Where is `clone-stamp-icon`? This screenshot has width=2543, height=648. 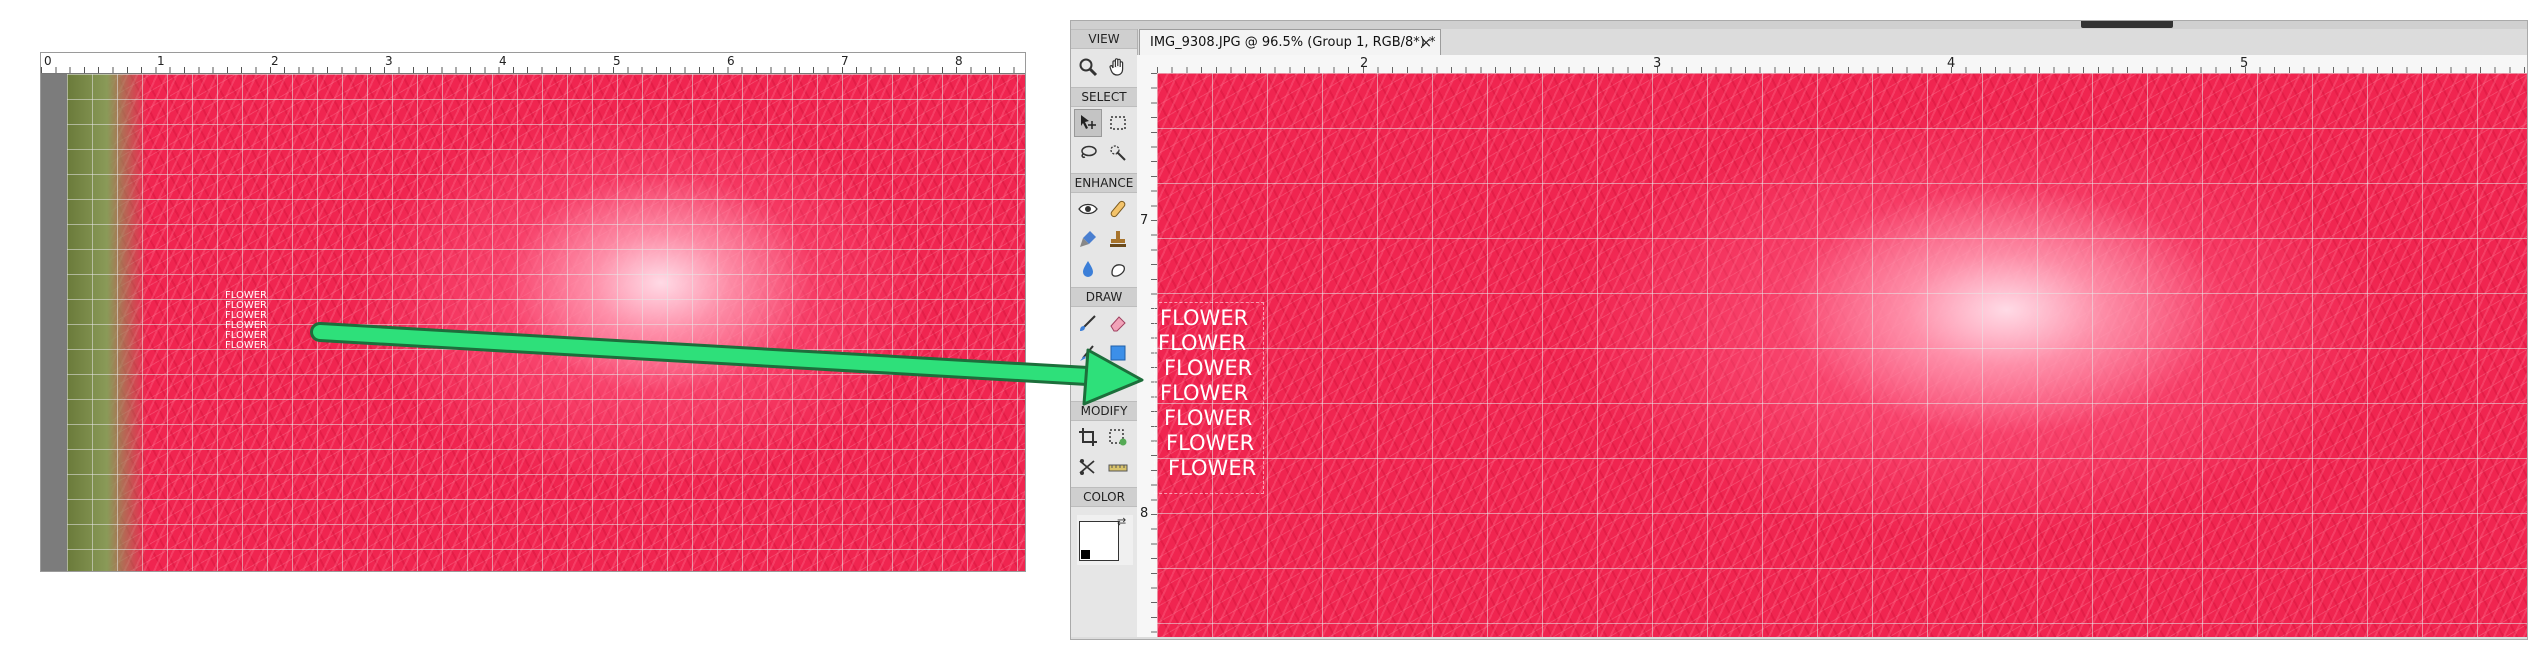 clone-stamp-icon is located at coordinates (1118, 239).